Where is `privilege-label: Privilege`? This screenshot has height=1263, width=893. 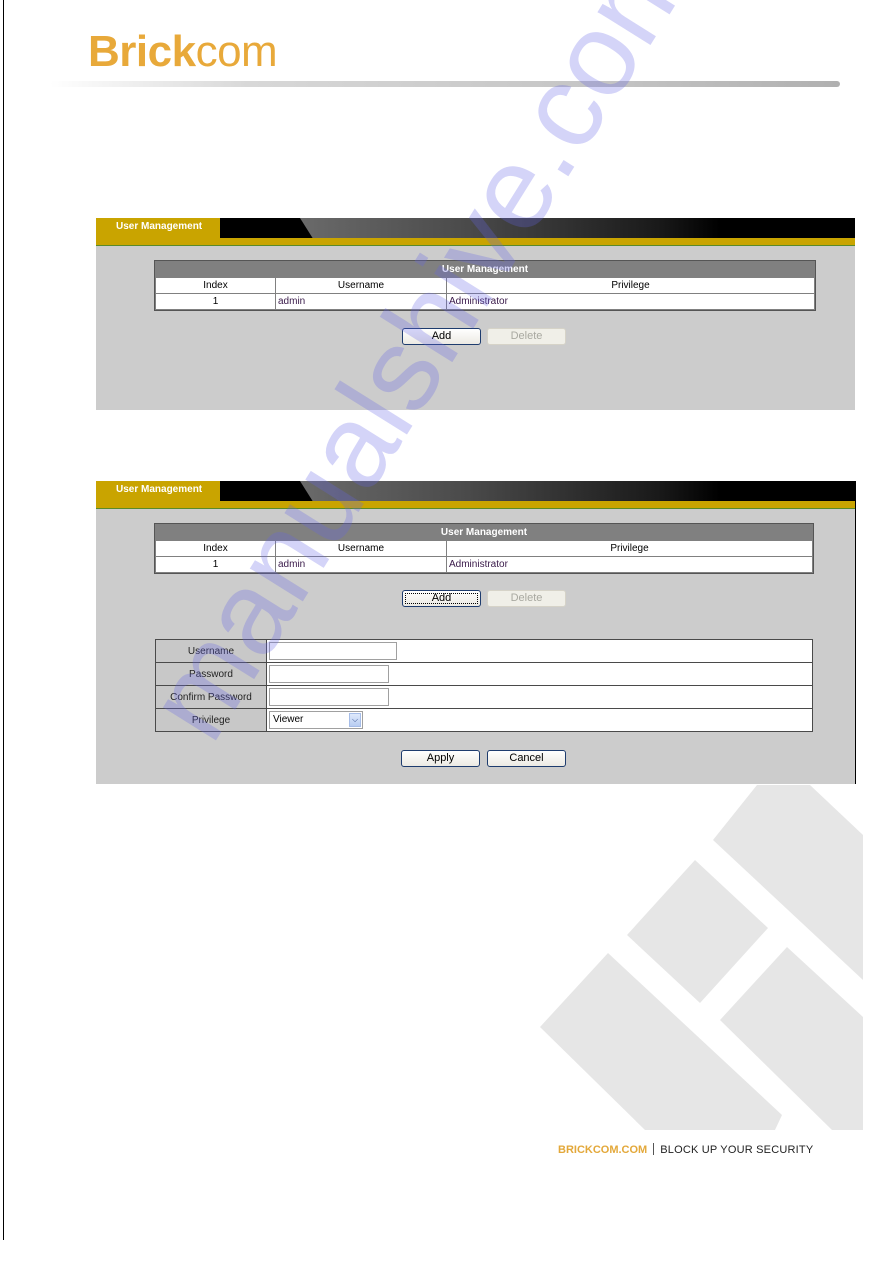 privilege-label: Privilege is located at coordinates (211, 720).